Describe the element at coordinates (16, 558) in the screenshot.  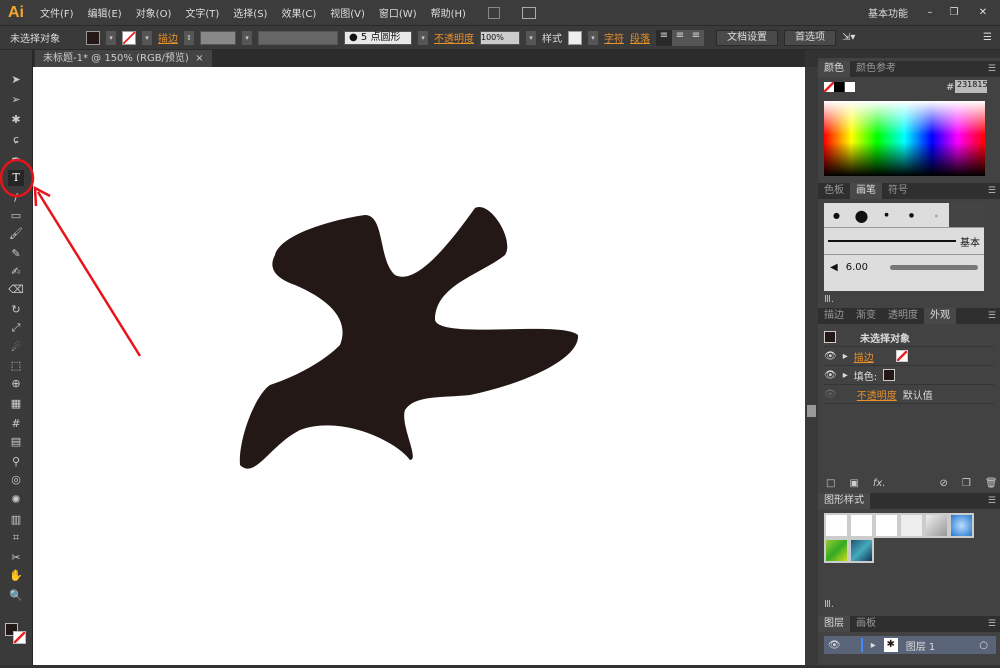
I see `slice-tool-icon: ✂` at that location.